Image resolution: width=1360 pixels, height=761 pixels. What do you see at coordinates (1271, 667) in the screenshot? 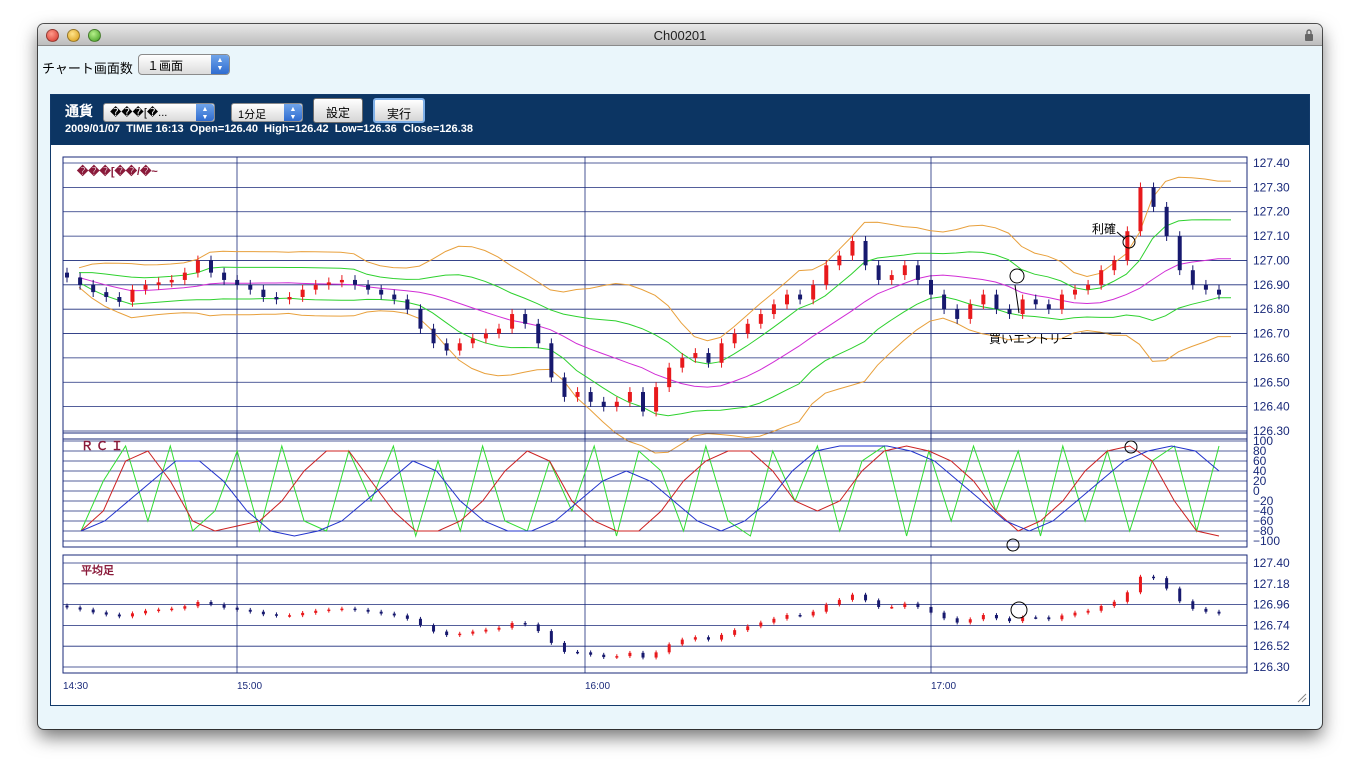
I see `ha-tick-label: 126.30` at bounding box center [1271, 667].